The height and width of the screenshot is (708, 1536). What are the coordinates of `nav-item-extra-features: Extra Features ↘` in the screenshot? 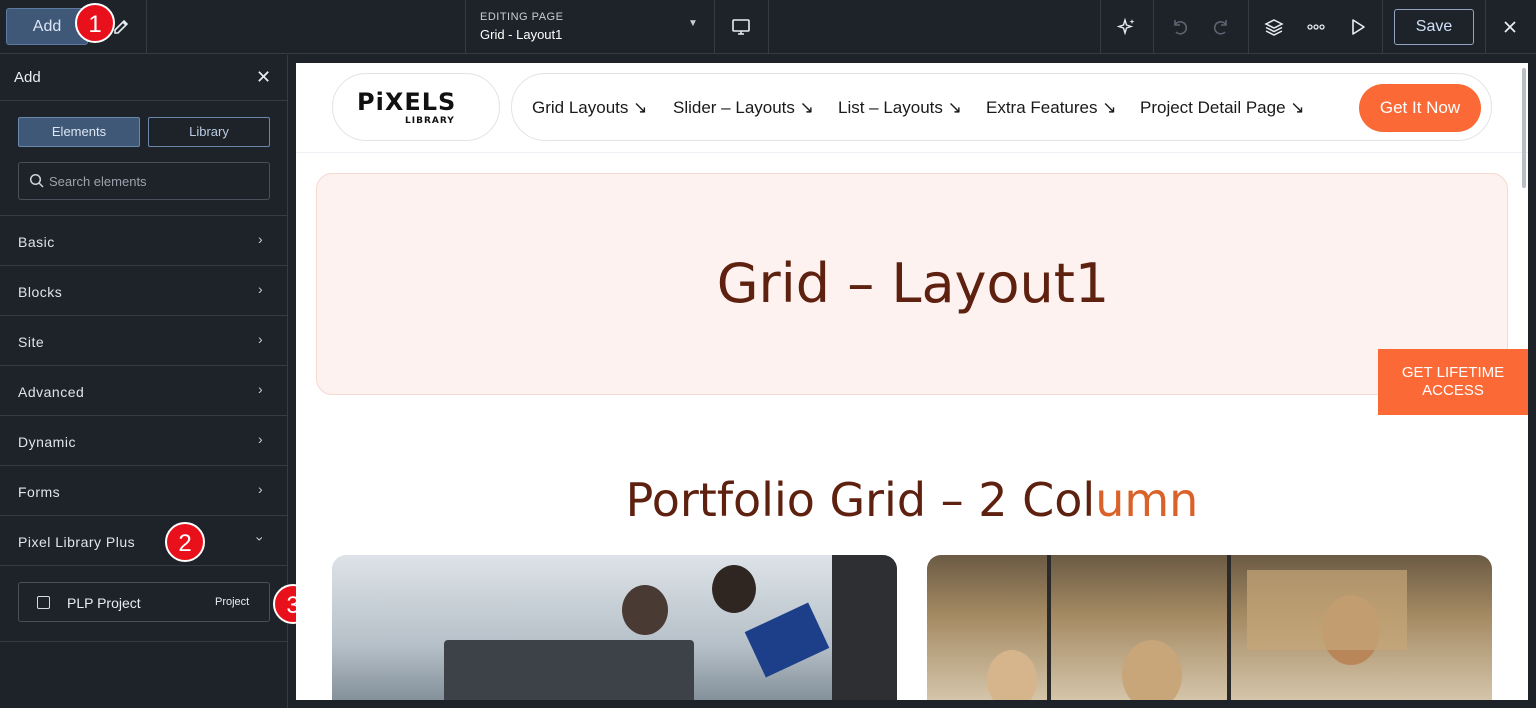 It's located at (1051, 108).